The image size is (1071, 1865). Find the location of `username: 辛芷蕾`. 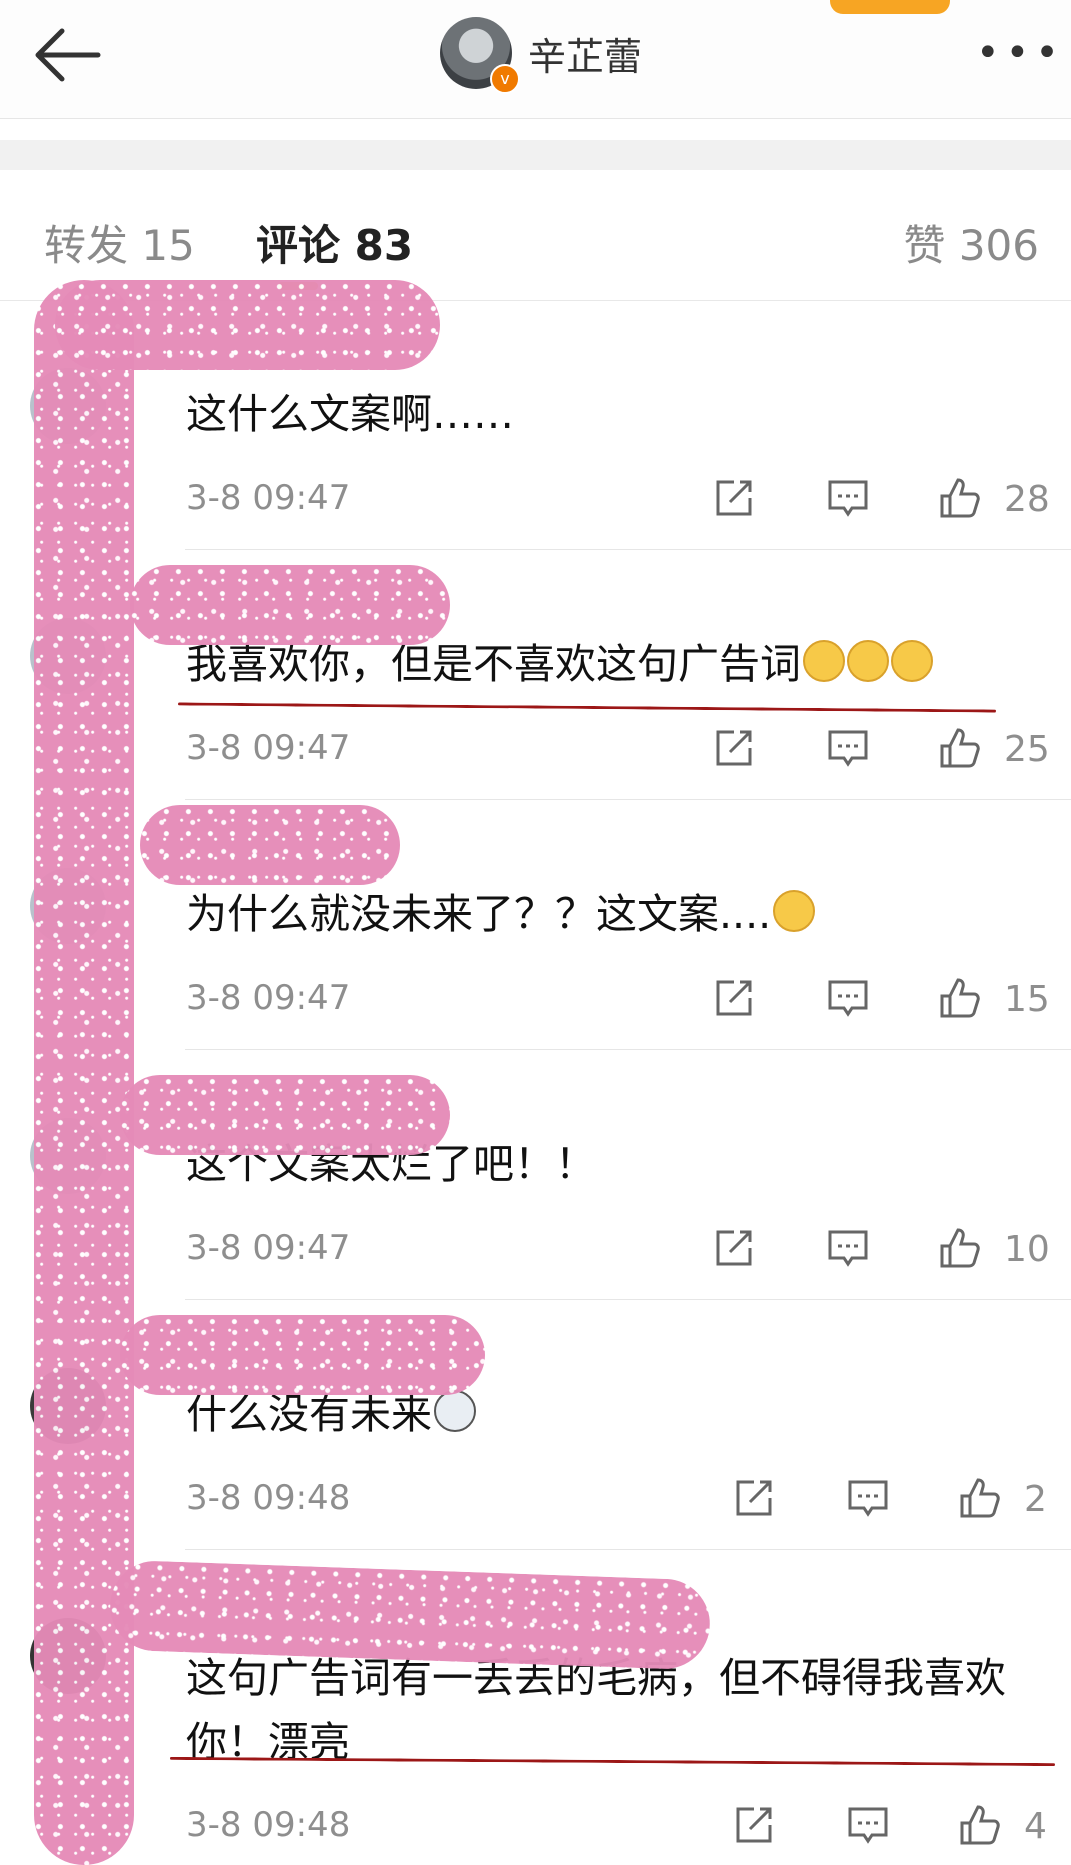

username: 辛芷蕾 is located at coordinates (585, 53).